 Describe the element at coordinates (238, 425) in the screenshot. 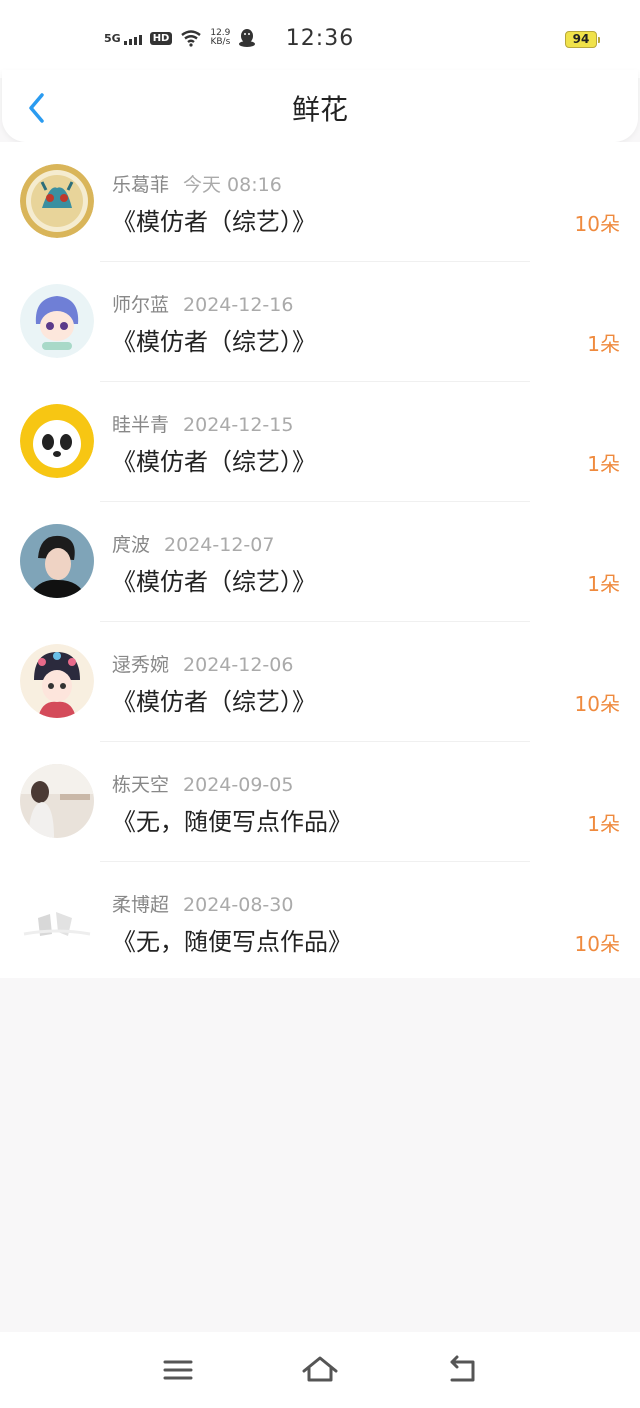

I see `send-date: 2024-12-15` at that location.